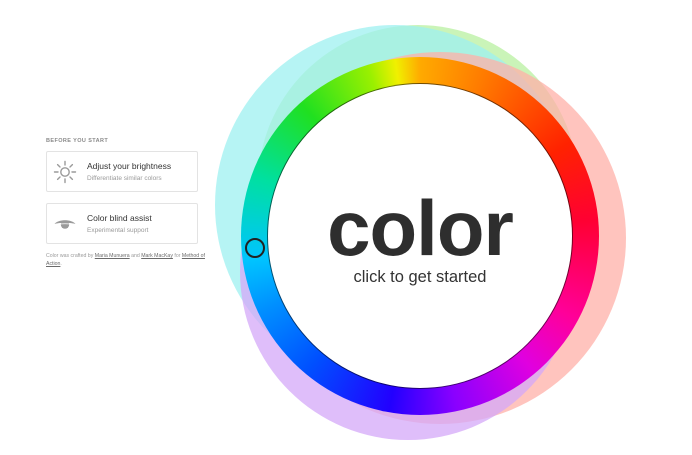  What do you see at coordinates (420, 277) in the screenshot?
I see `get-started-text: click to get started` at bounding box center [420, 277].